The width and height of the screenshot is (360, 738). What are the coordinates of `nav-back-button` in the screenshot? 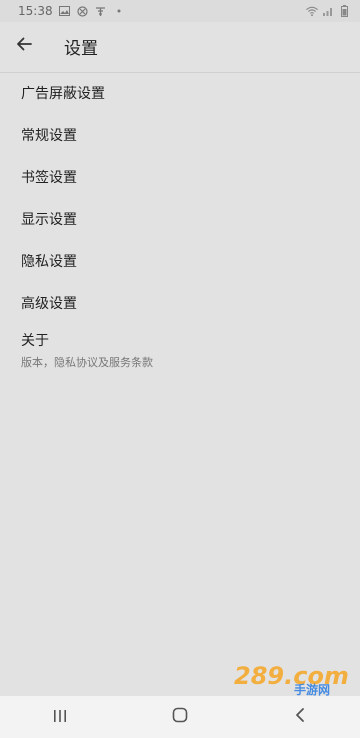 It's located at (300, 717).